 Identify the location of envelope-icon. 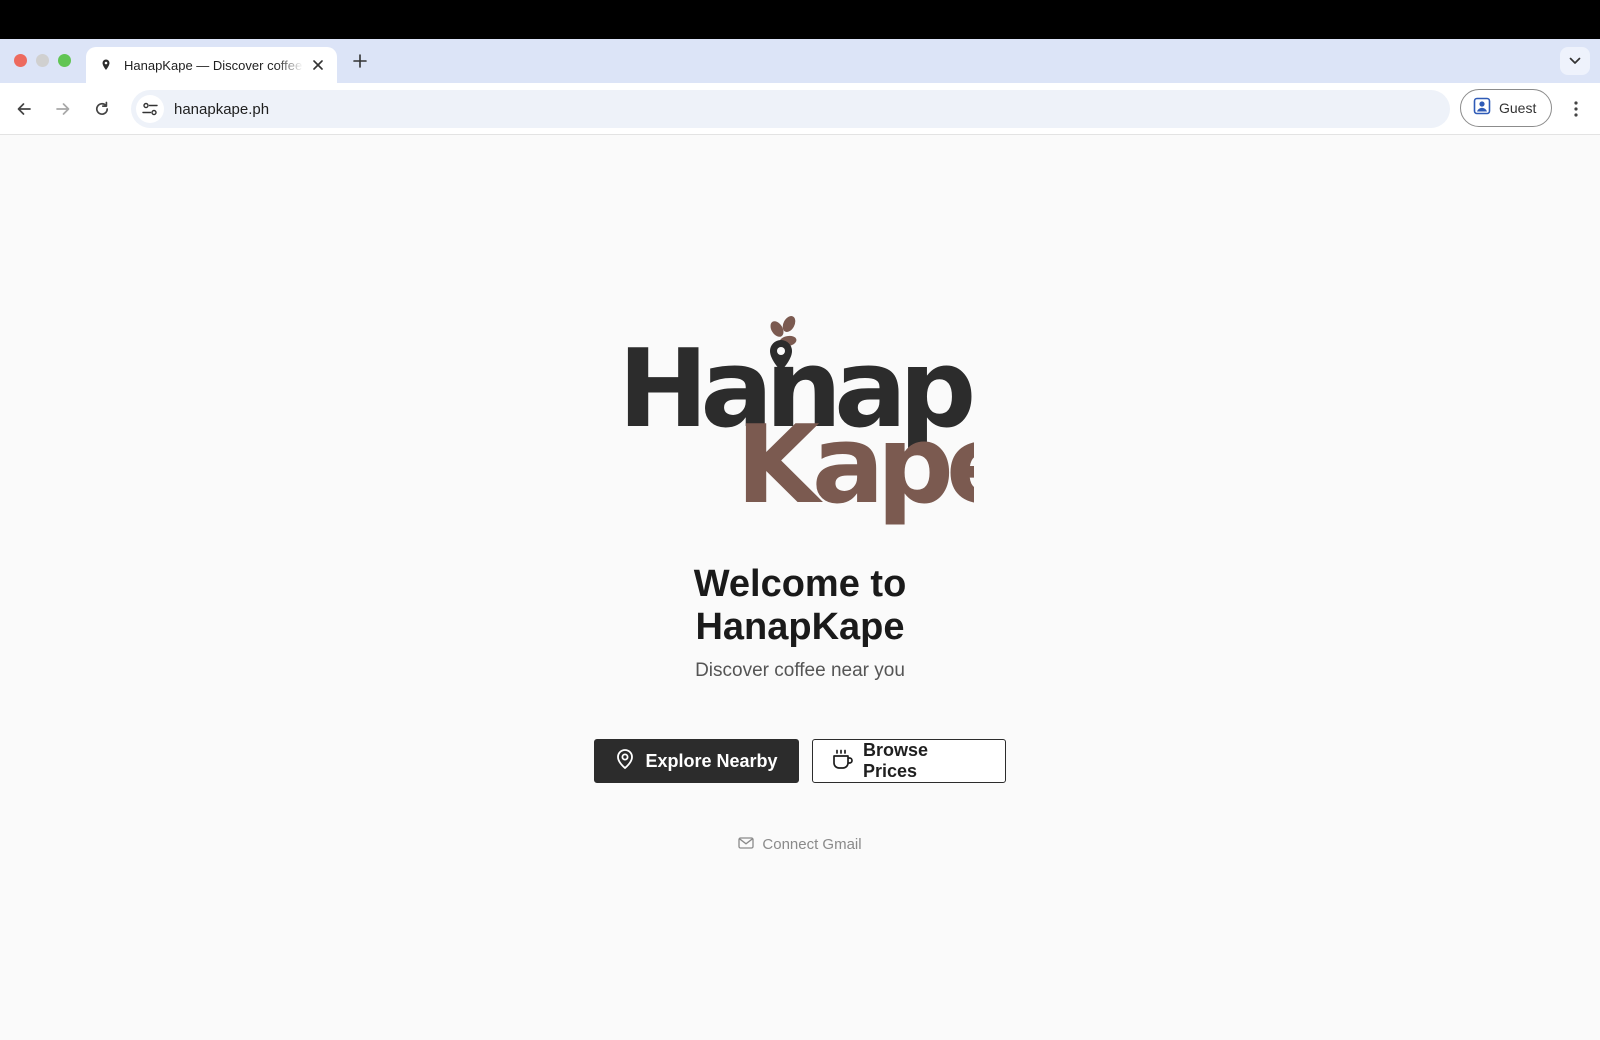
(746, 844).